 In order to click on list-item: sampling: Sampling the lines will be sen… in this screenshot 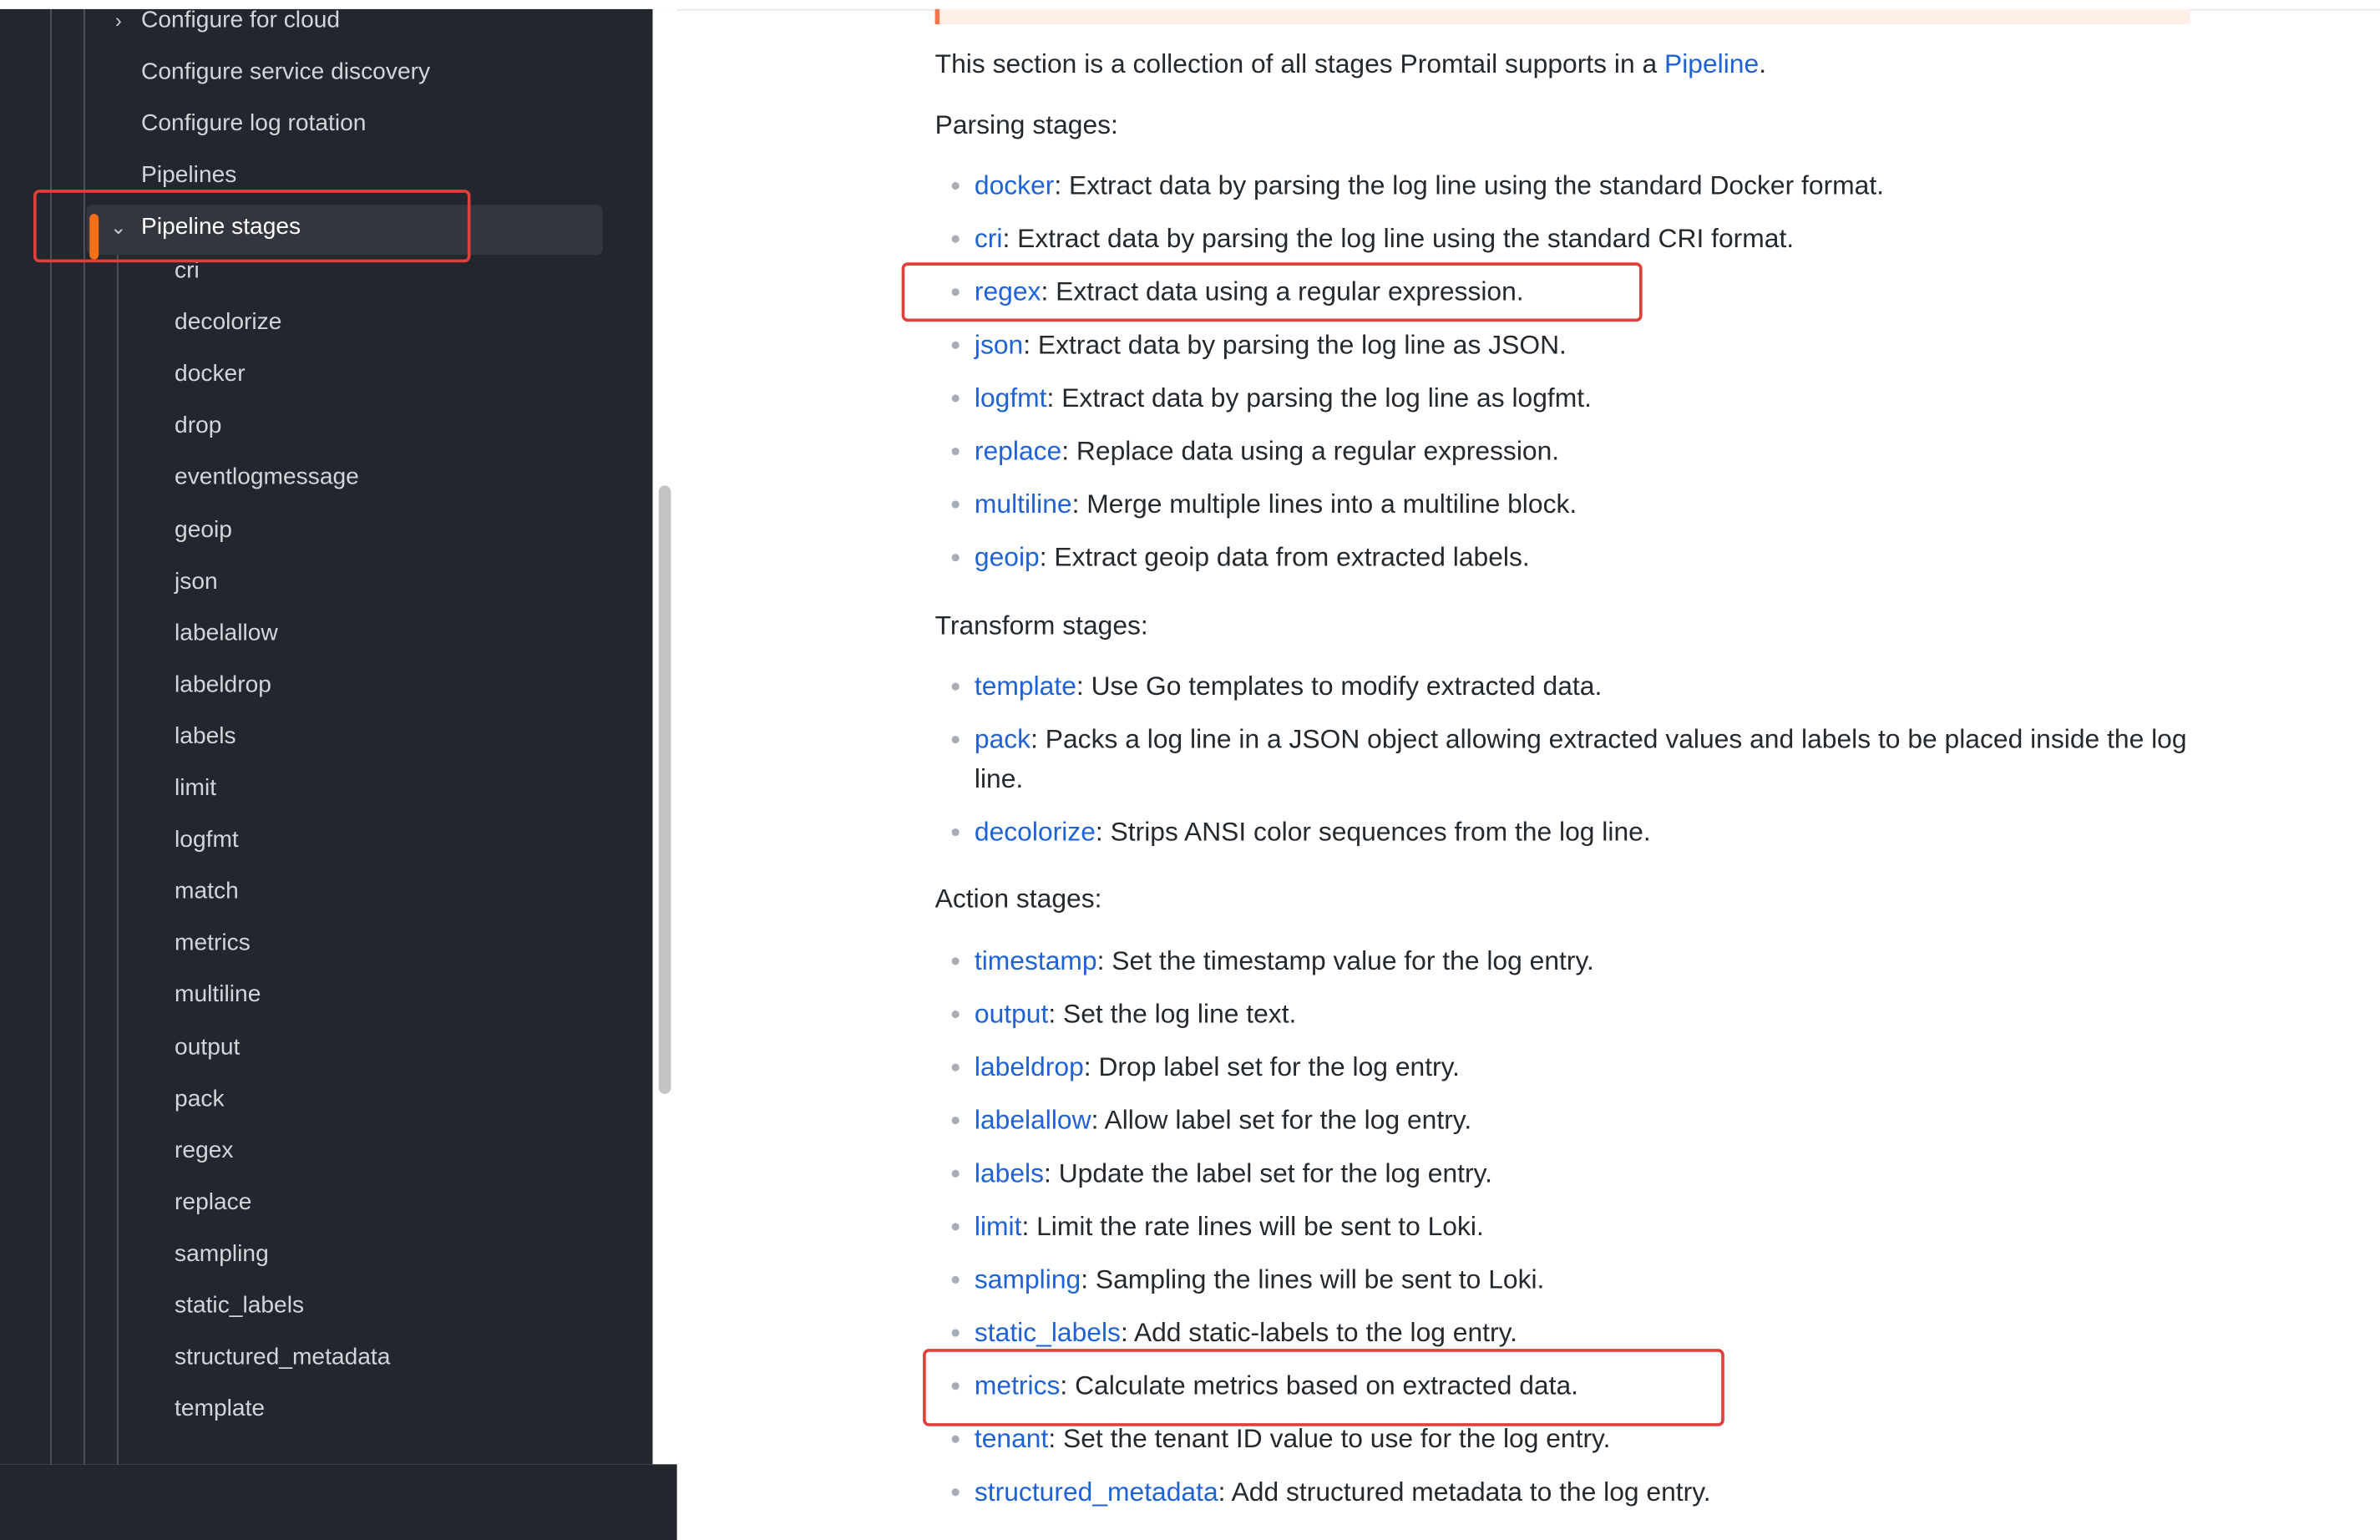, I will do `click(1570, 1279)`.